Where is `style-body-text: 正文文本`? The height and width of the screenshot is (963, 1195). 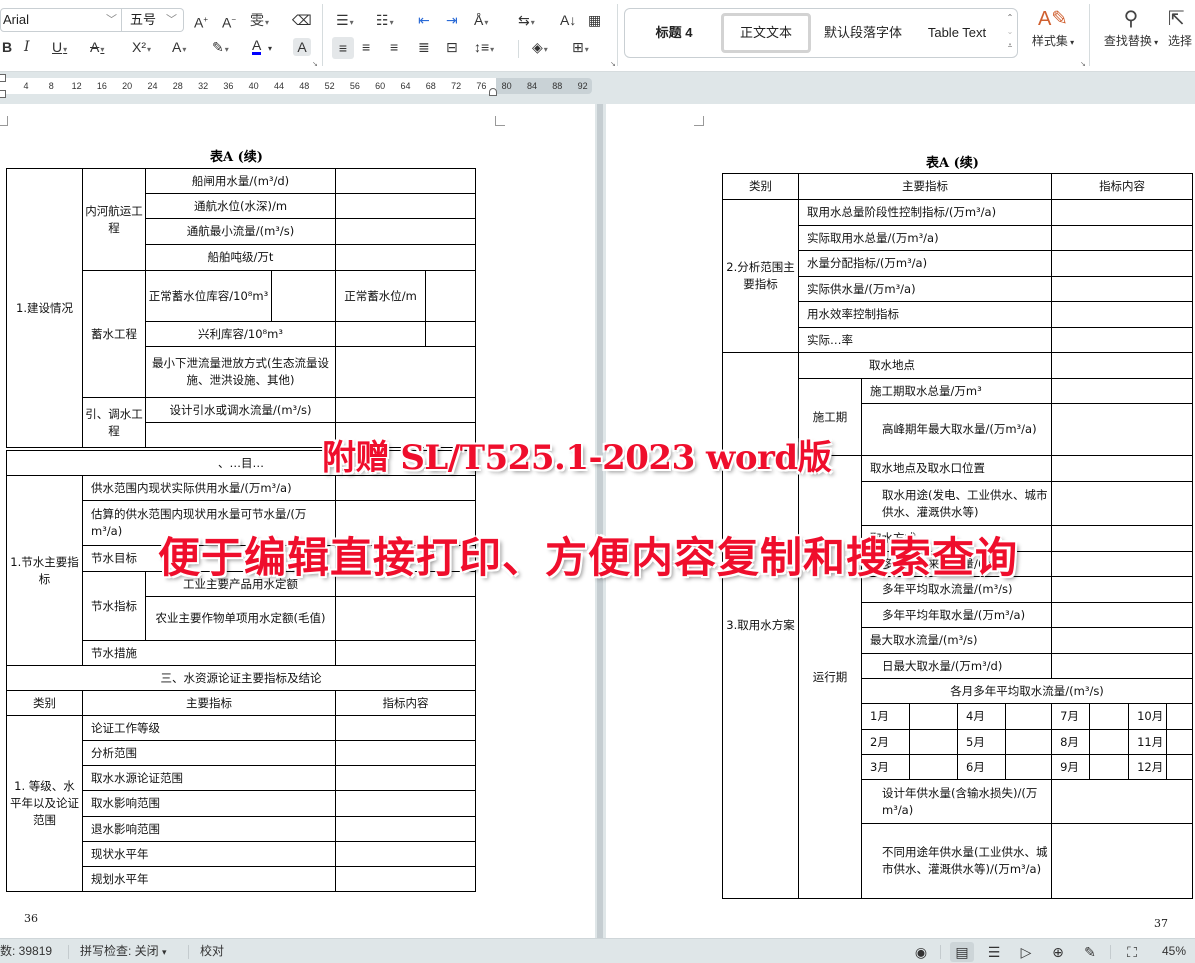 style-body-text: 正文文本 is located at coordinates (766, 33).